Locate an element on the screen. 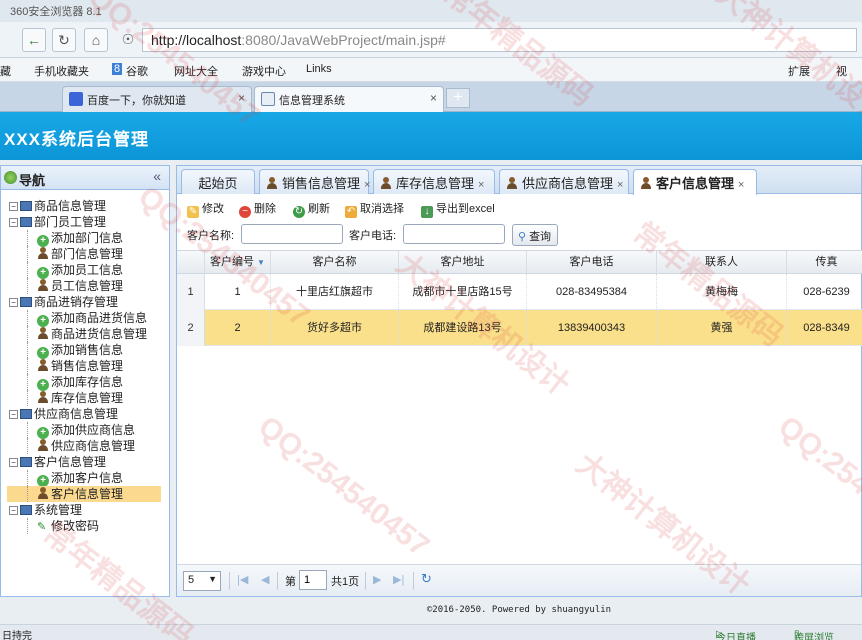 The image size is (862, 640). content-tab: 供应商信息管理 × is located at coordinates (564, 181).